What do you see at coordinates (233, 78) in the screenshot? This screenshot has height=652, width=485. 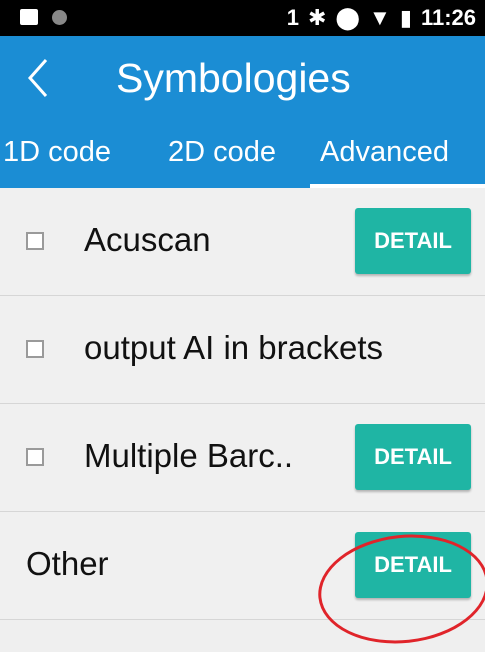 I see `page-title: Symbologies` at bounding box center [233, 78].